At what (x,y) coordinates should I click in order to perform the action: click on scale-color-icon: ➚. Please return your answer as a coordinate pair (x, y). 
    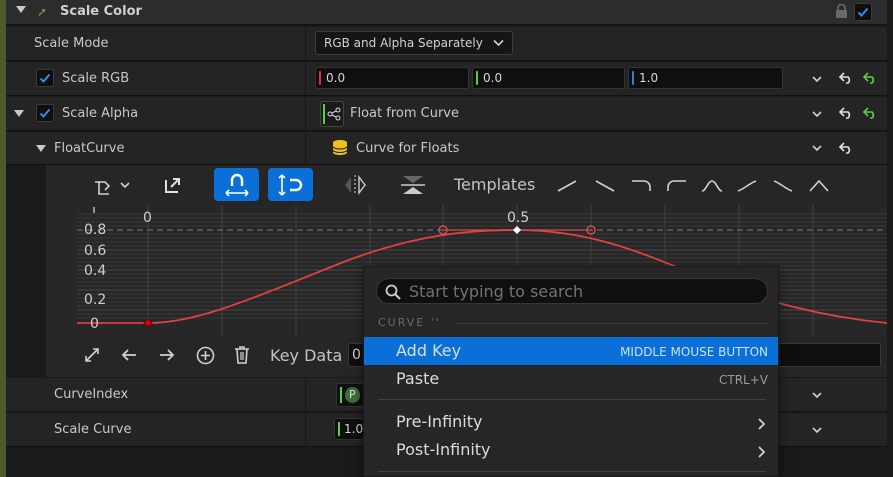
    Looking at the image, I should click on (42, 12).